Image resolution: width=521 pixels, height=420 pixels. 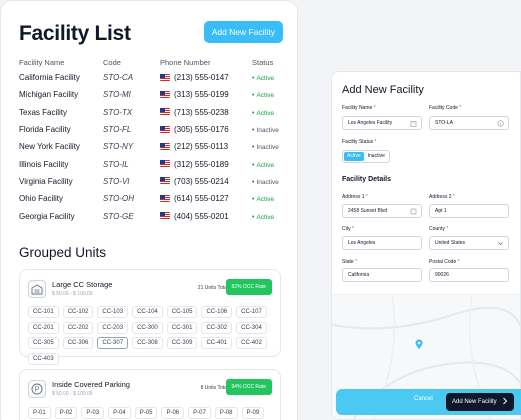 What do you see at coordinates (348, 229) in the screenshot?
I see `city-label: City *` at bounding box center [348, 229].